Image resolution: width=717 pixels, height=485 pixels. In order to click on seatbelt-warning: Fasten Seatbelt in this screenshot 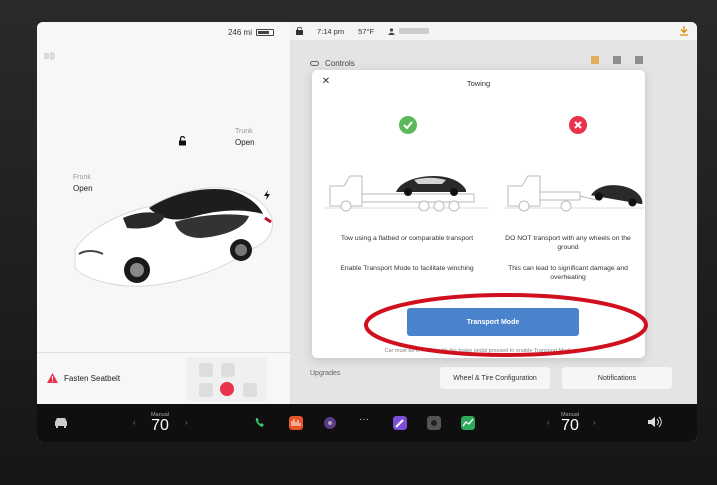, I will do `click(83, 378)`.